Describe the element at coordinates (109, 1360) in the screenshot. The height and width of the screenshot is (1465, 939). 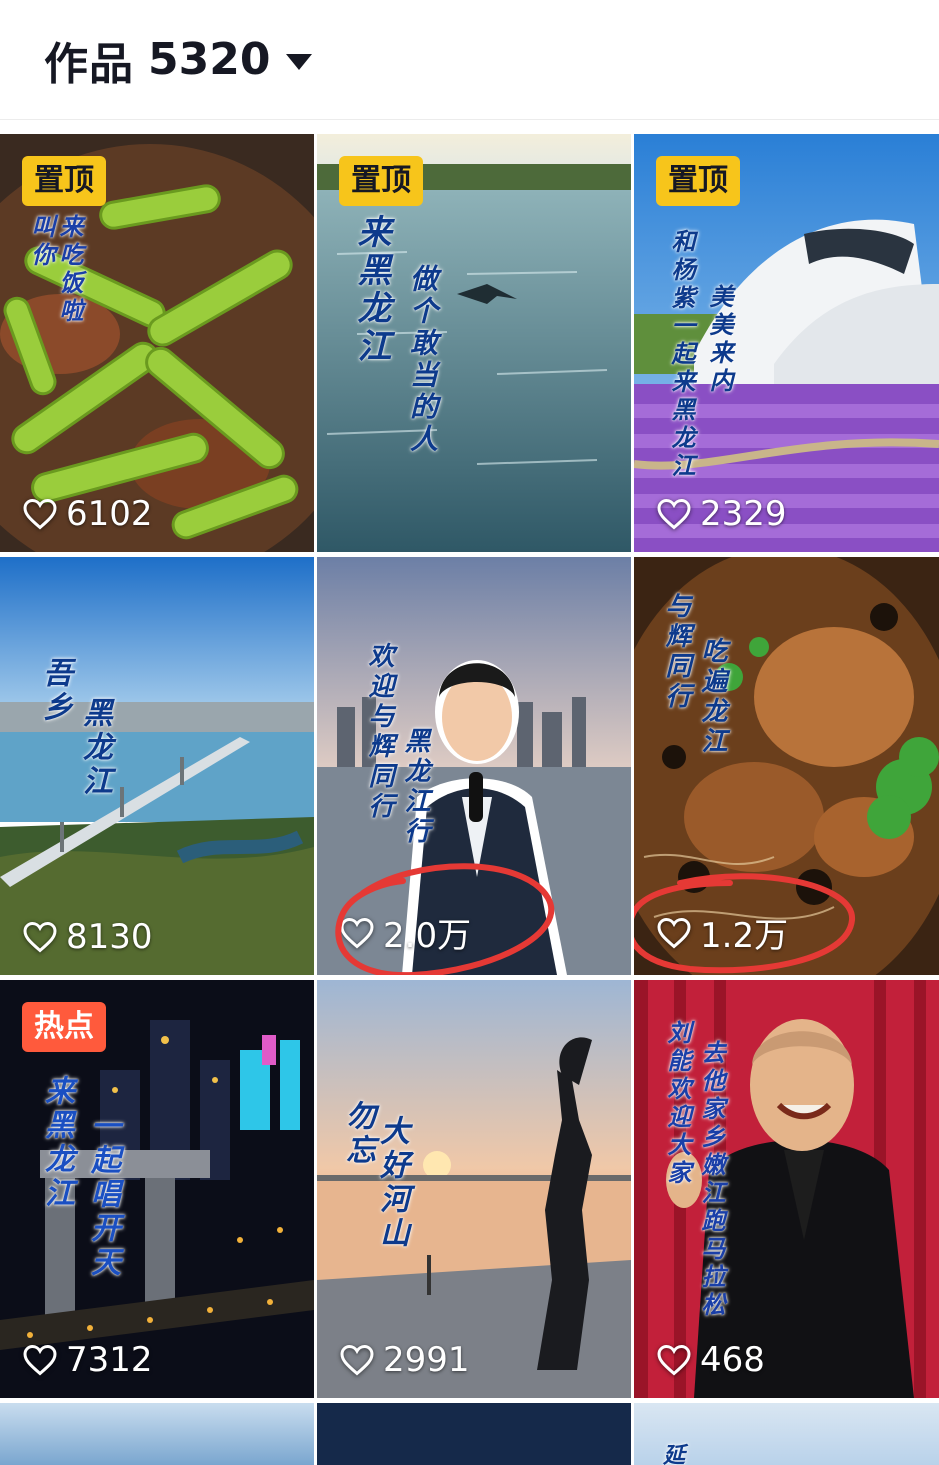
I see `like-count-value: 7312` at that location.